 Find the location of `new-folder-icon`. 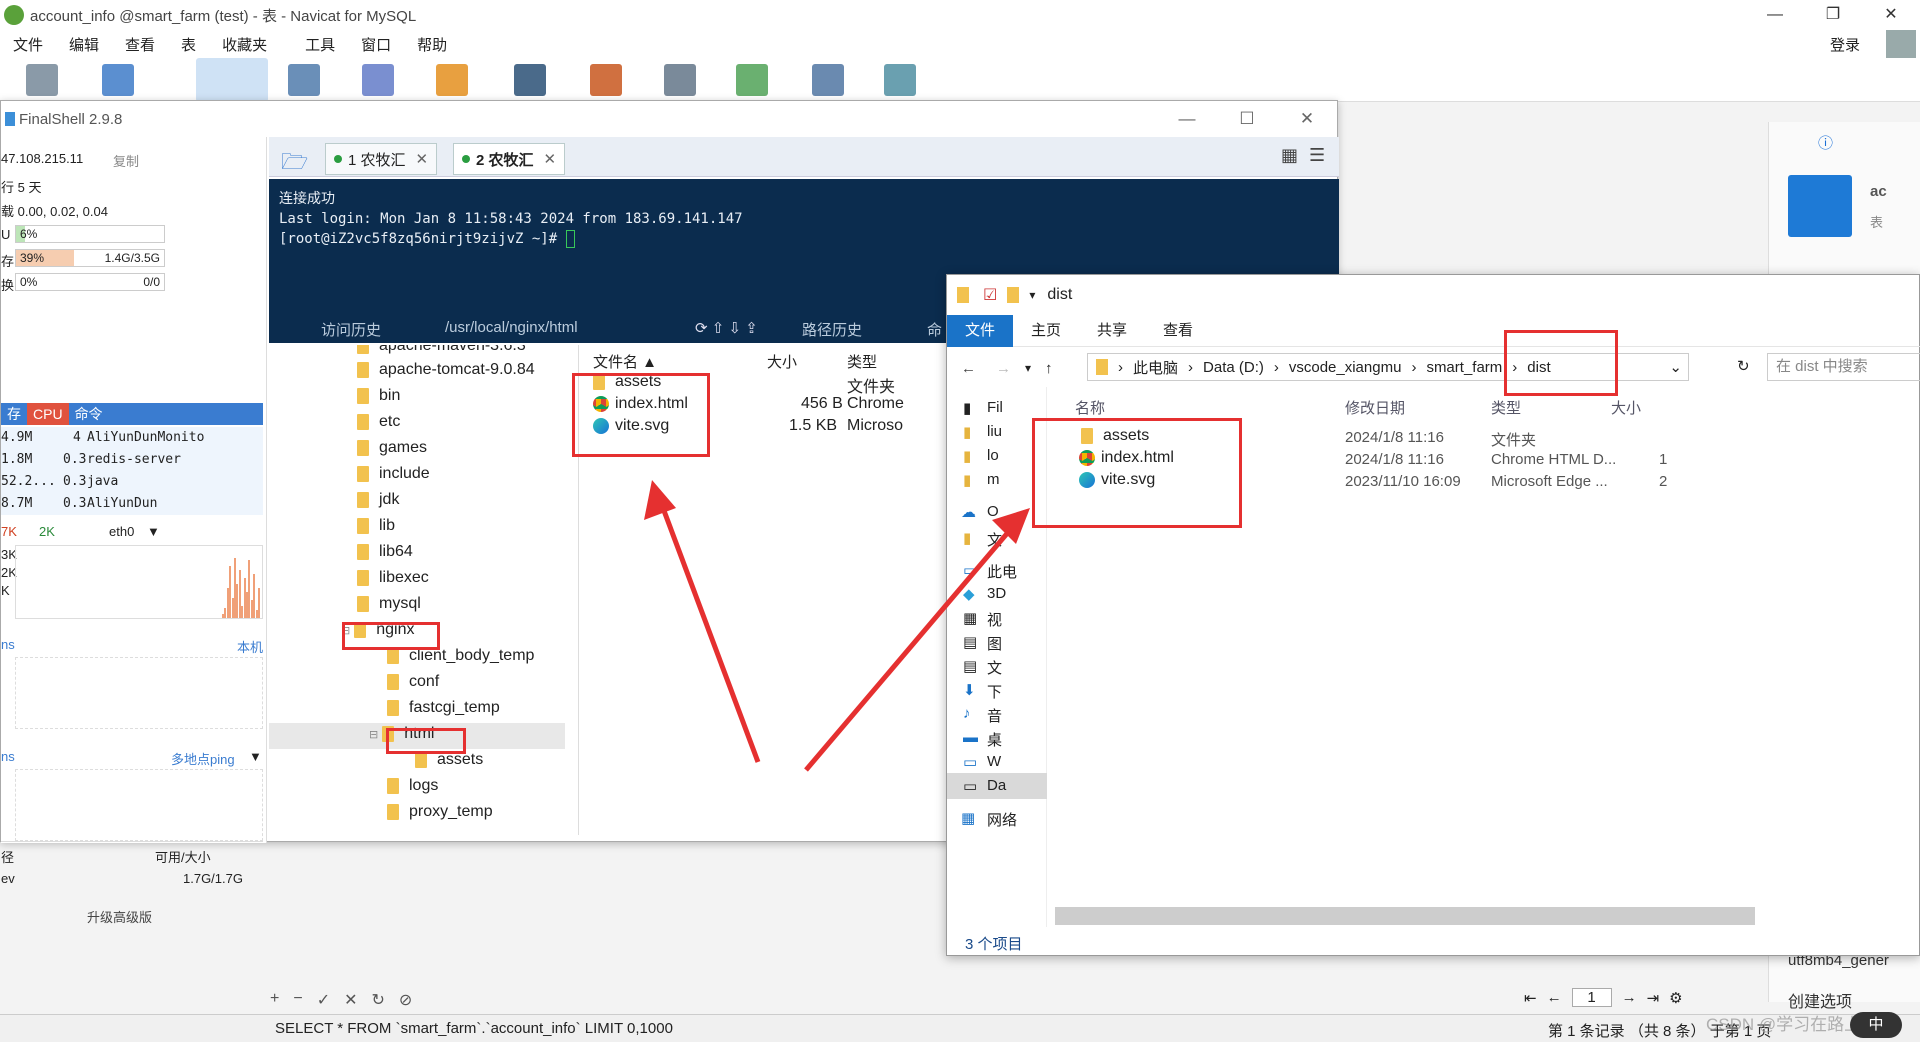

new-folder-icon is located at coordinates (1013, 295).